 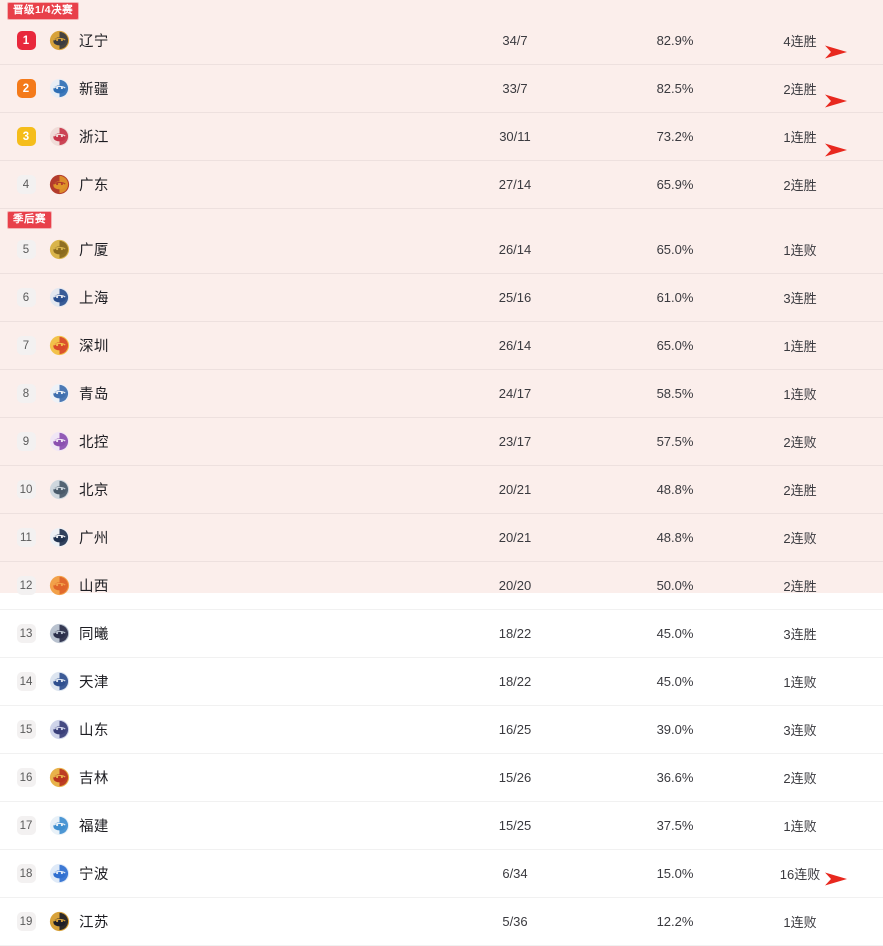 I want to click on record-cell: 24/17, so click(x=515, y=393).